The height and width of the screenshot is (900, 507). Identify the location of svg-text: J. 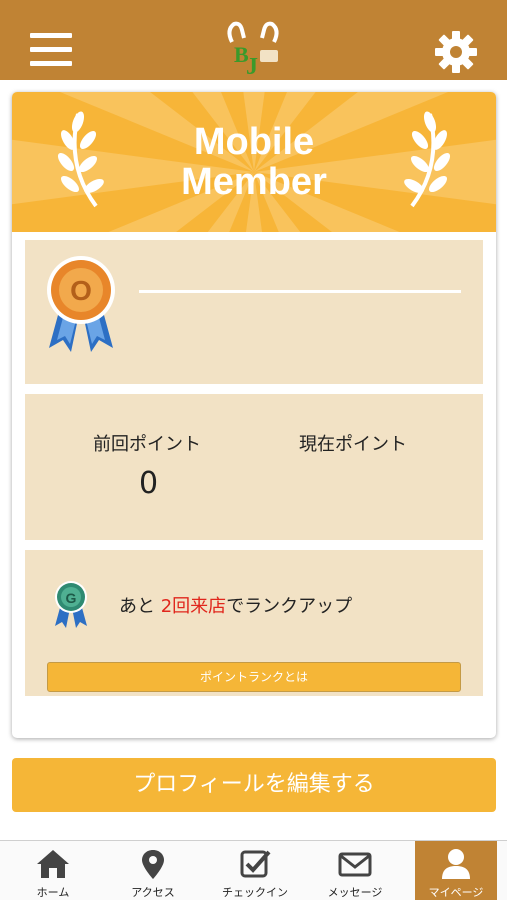
(252, 66).